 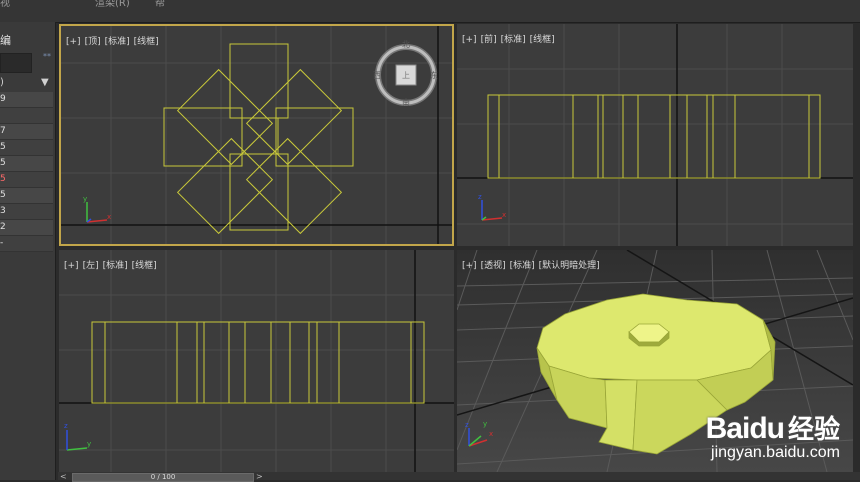 I want to click on baidu-watermark: Baidu 经验 jingyan.baidu.com, so click(x=773, y=435).